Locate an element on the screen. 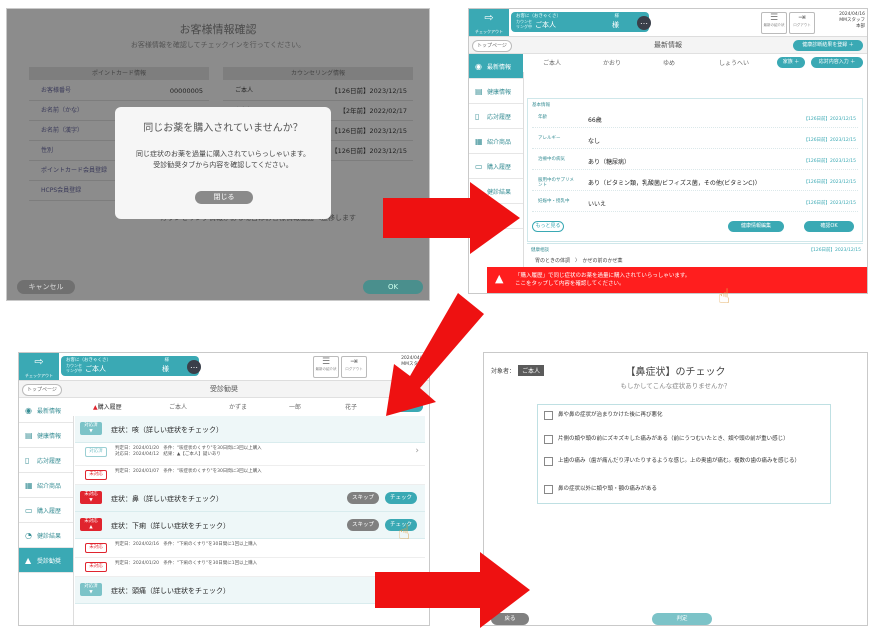  arrow-diagonal is located at coordinates (435, 354).